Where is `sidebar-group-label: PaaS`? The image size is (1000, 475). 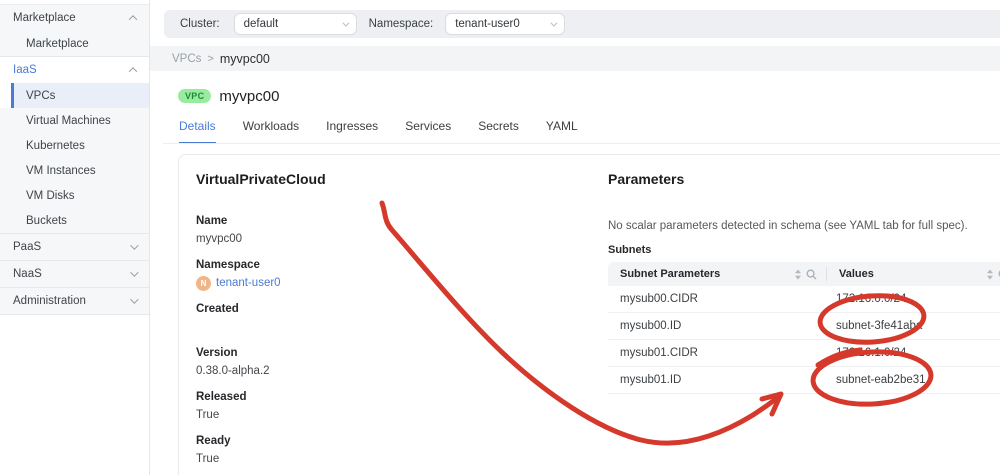 sidebar-group-label: PaaS is located at coordinates (27, 247).